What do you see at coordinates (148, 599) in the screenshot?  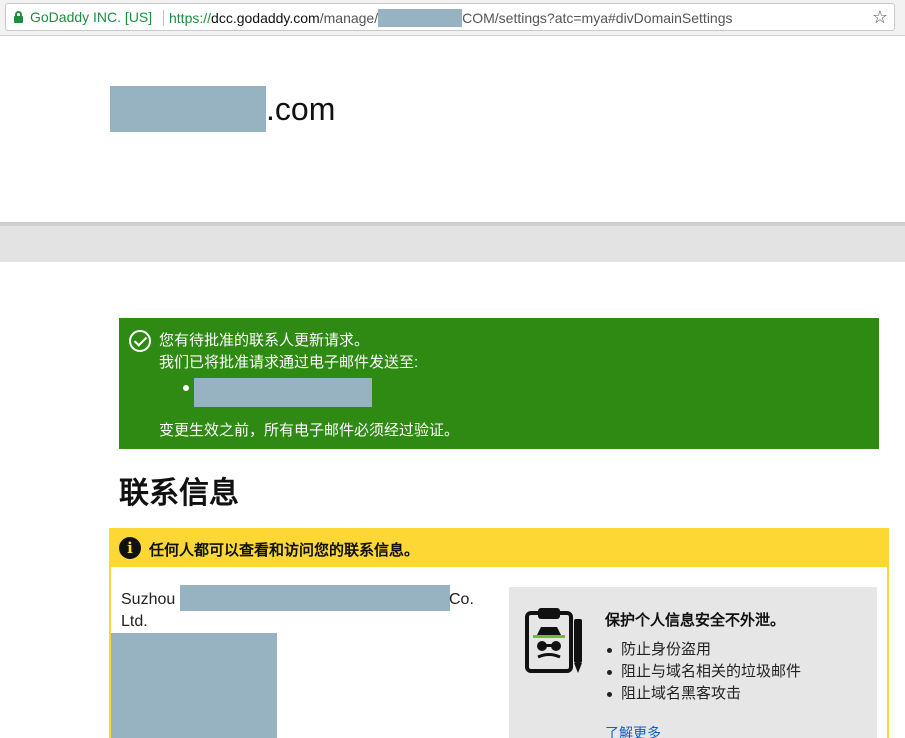 I see `org-prefix: Suzhou` at bounding box center [148, 599].